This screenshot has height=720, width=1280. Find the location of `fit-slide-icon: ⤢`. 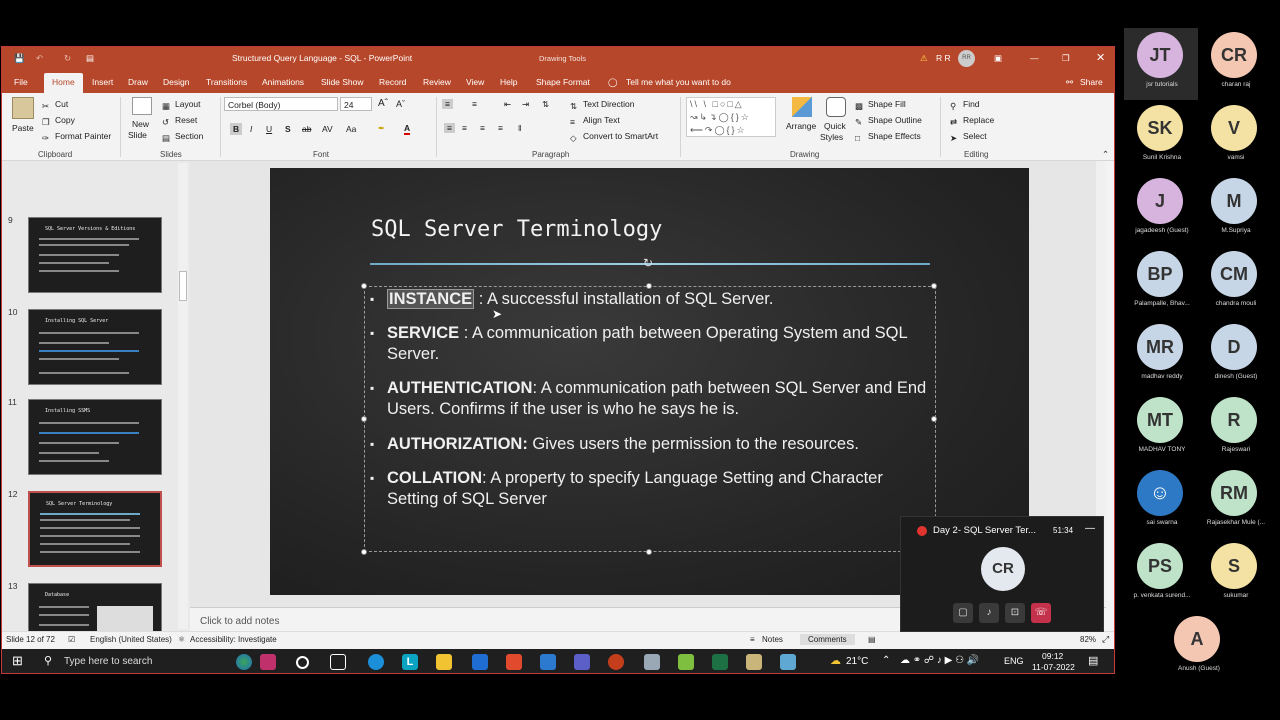

fit-slide-icon: ⤢ is located at coordinates (1105, 639).